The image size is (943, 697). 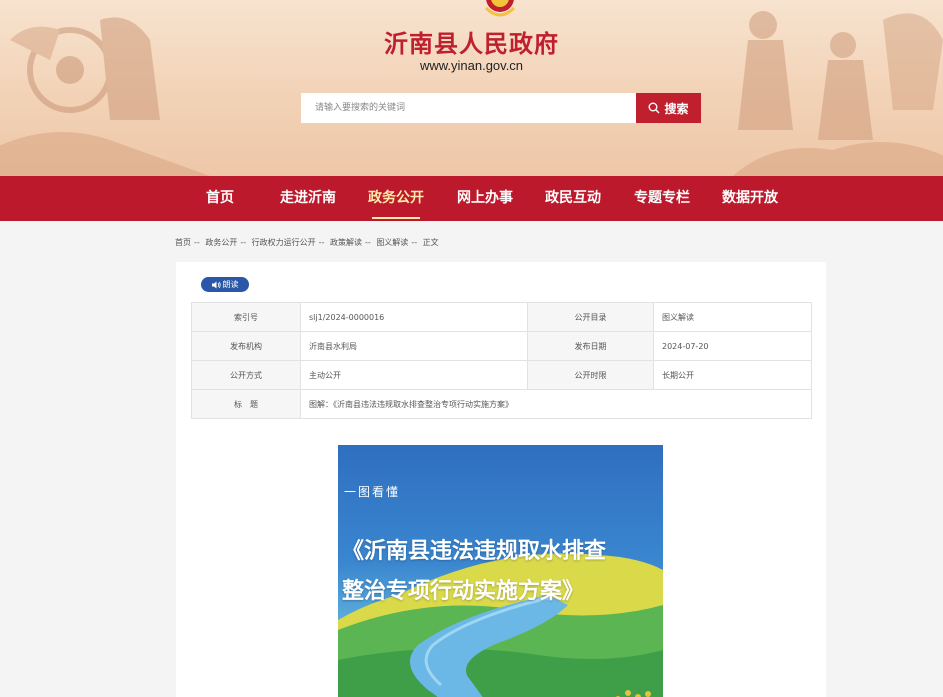 I want to click on search-button: 搜索, so click(x=668, y=108).